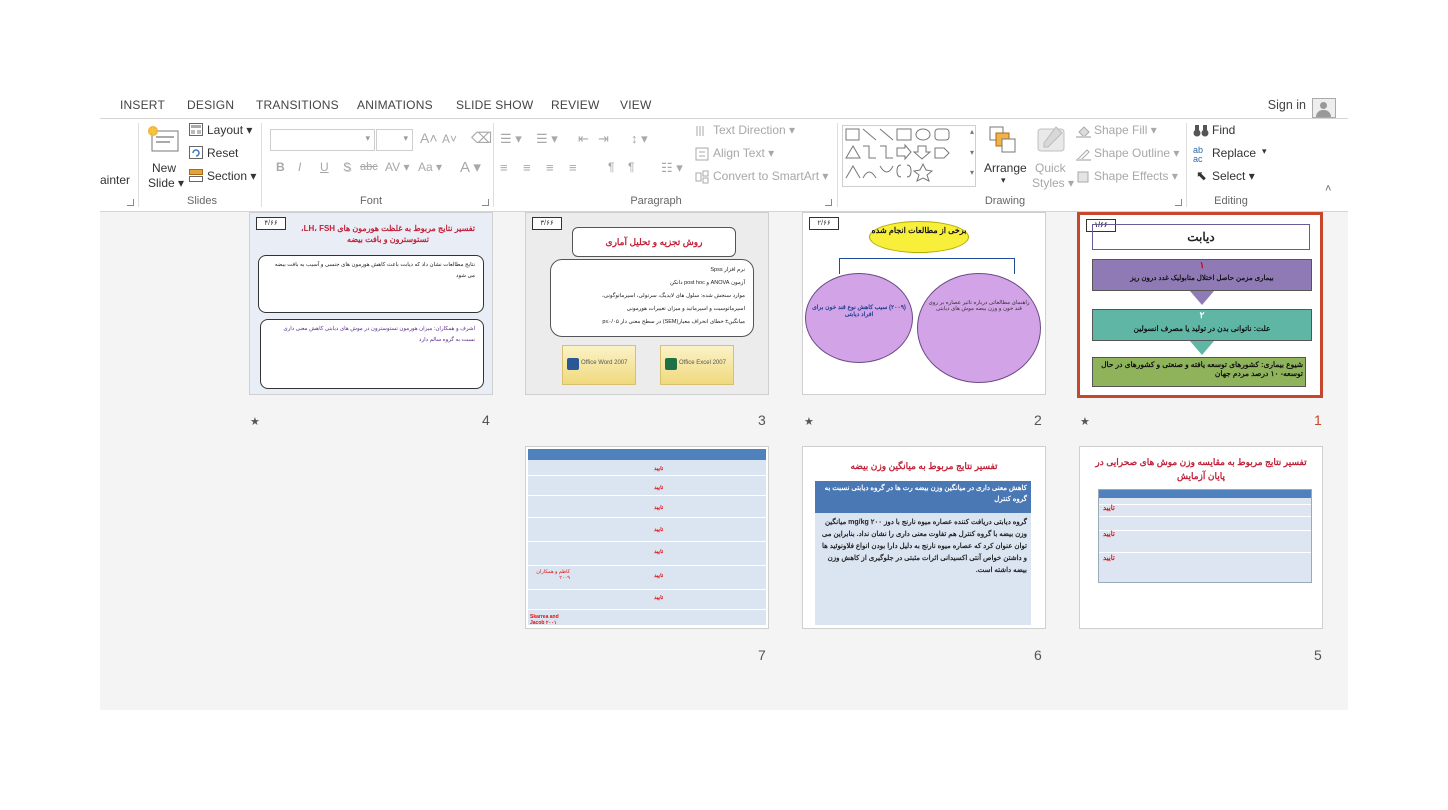 This screenshot has height=810, width=1448. I want to click on excel-logo-icon, so click(671, 364).